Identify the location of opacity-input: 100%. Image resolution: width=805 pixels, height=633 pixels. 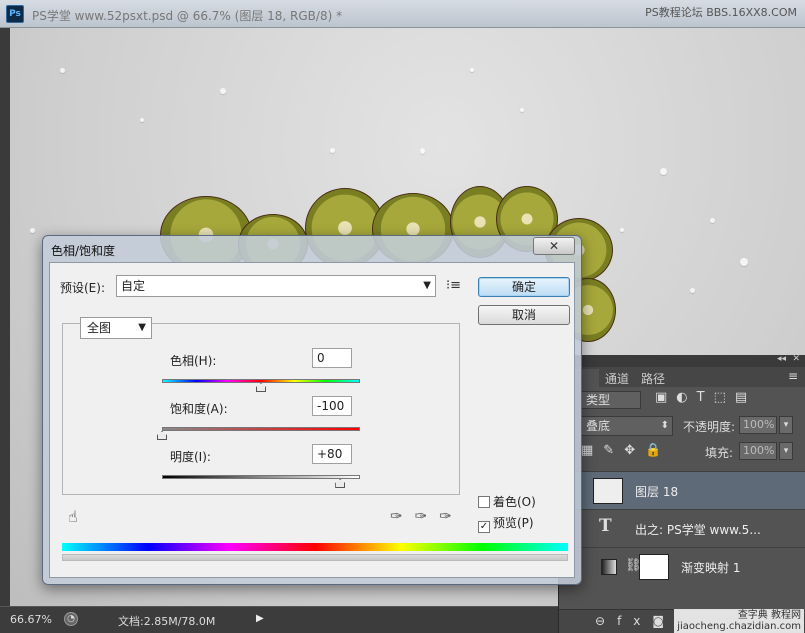
(758, 425).